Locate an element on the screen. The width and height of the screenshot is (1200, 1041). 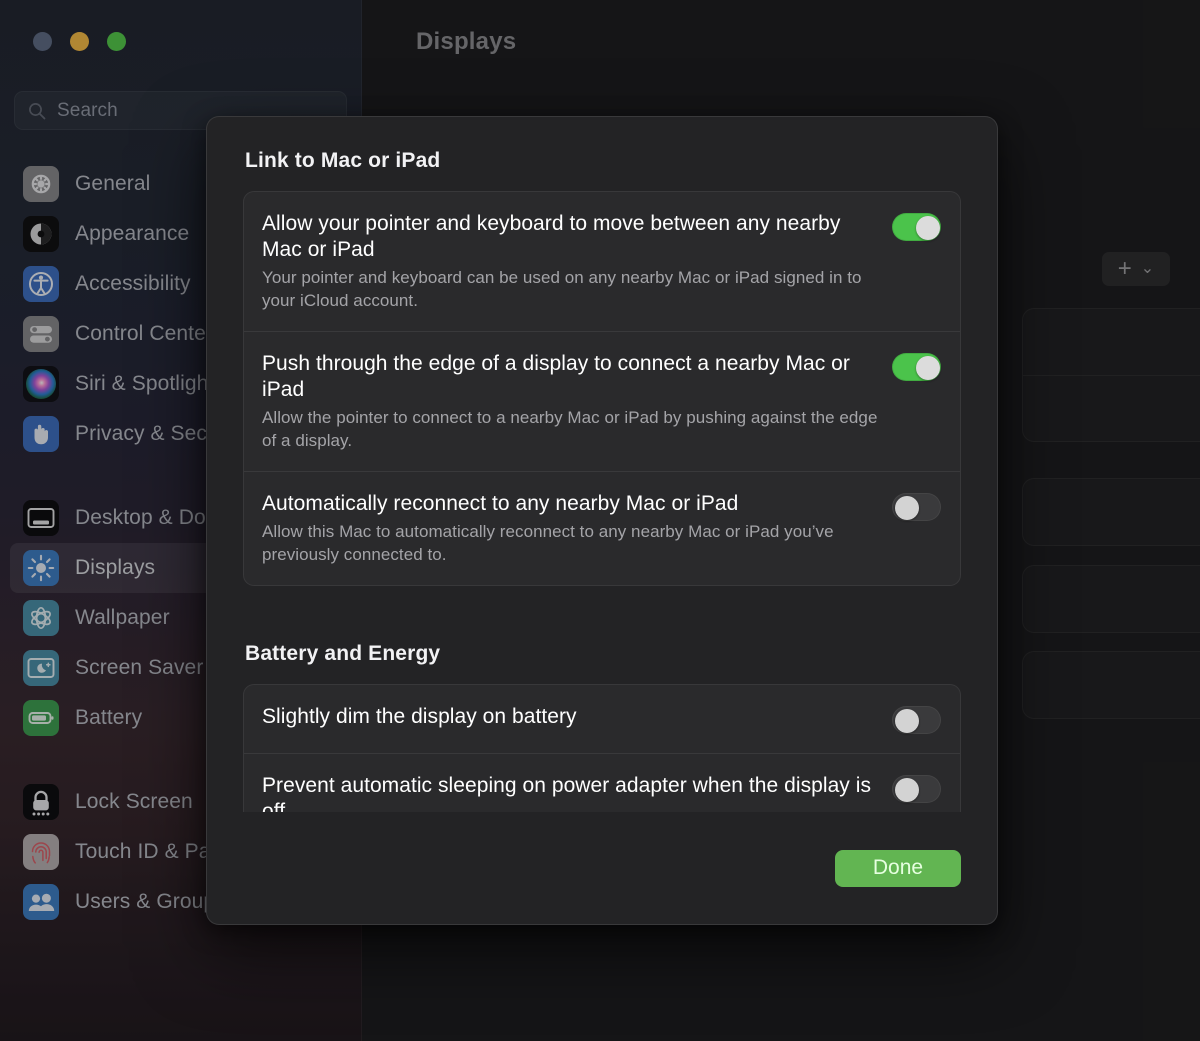
section-title: Battery and Energy is located at coordinates (343, 653).